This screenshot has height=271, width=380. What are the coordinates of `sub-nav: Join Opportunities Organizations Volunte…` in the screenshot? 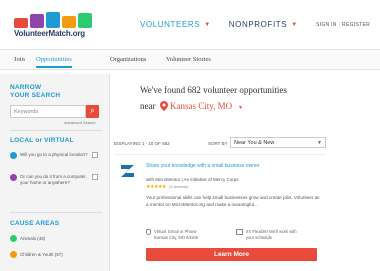 It's located at (190, 60).